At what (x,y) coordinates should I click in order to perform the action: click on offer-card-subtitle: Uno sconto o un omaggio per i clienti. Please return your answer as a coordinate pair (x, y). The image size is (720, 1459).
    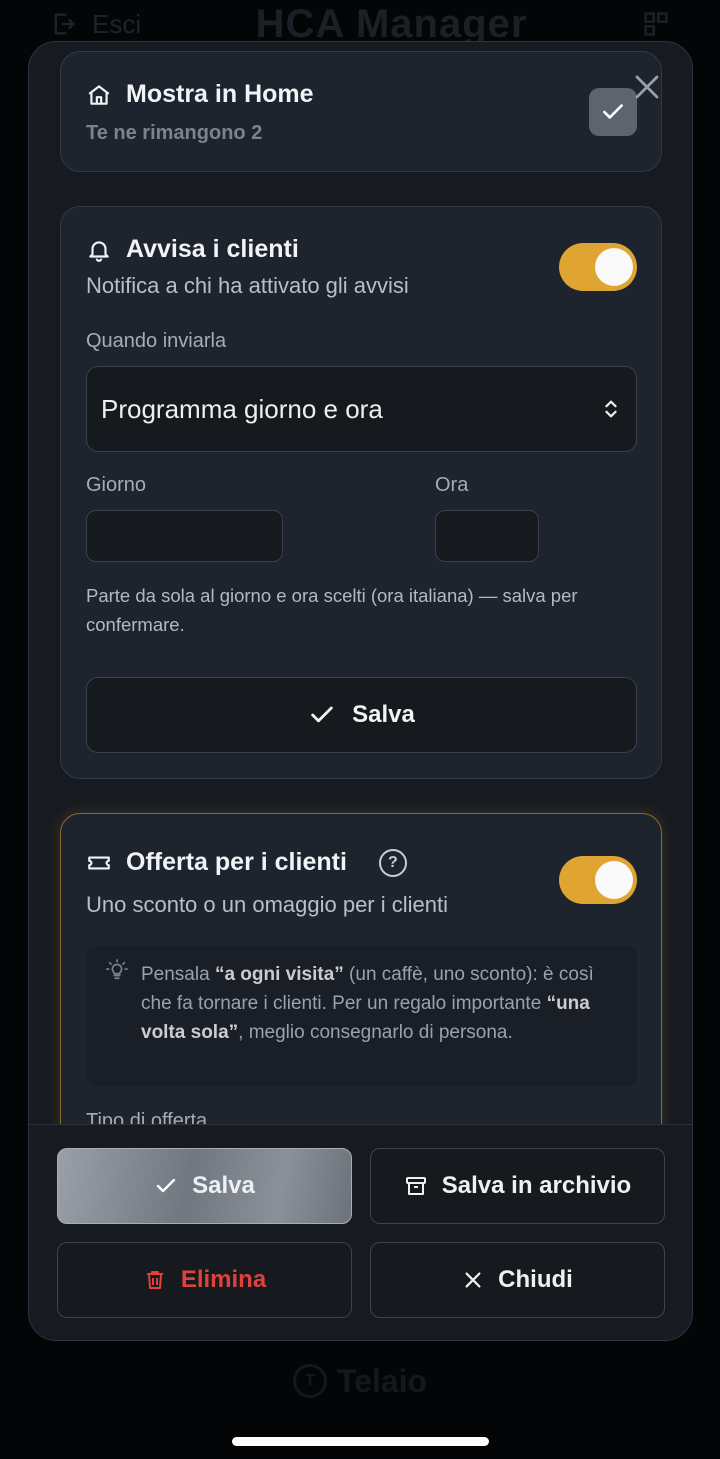
    Looking at the image, I should click on (267, 904).